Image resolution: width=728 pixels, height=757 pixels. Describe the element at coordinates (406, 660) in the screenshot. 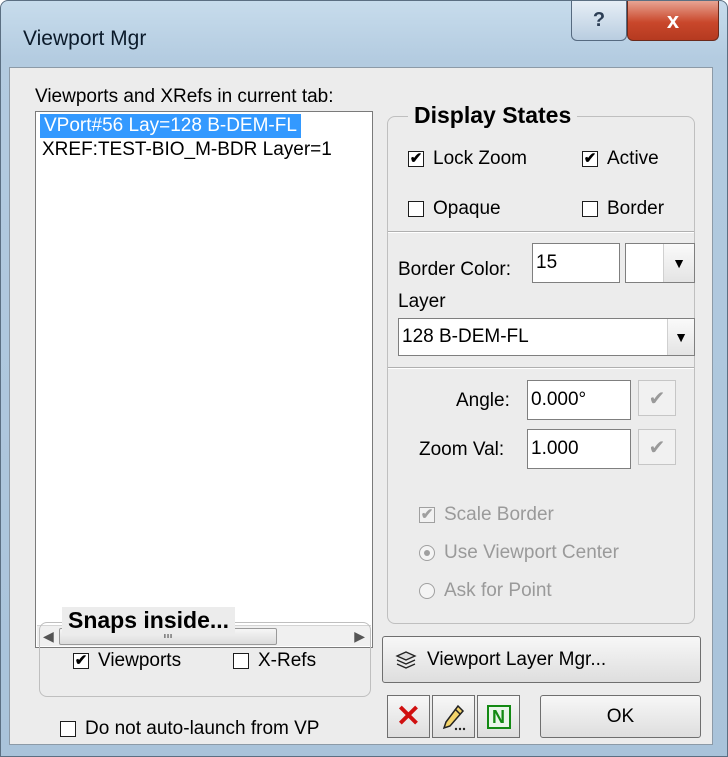

I see `layers-icon` at that location.